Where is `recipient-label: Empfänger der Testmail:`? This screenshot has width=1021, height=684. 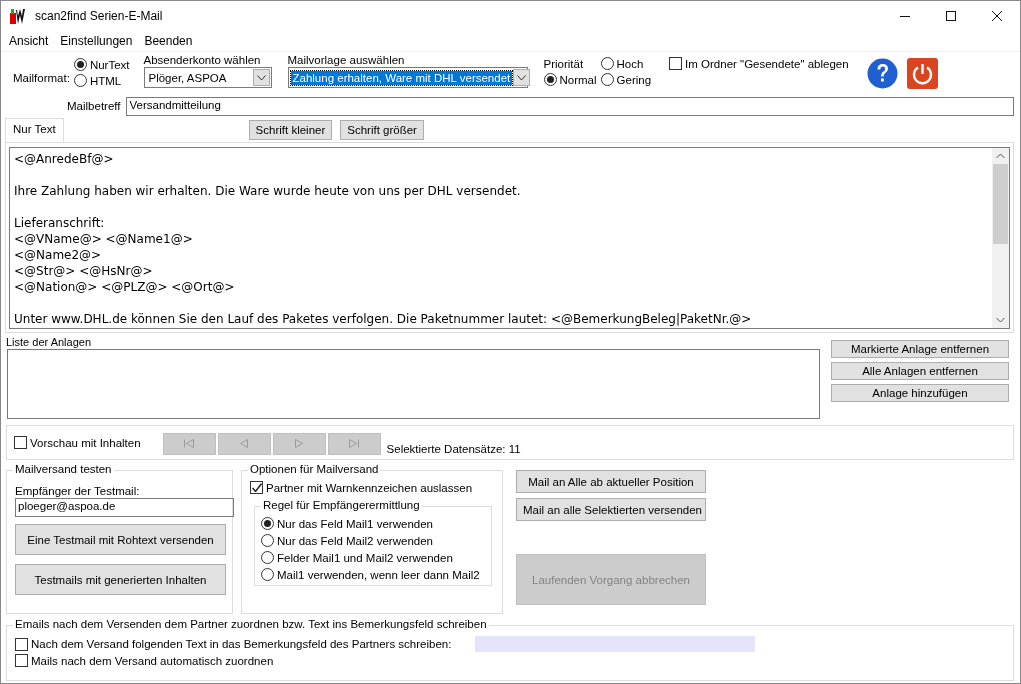 recipient-label: Empfänger der Testmail: is located at coordinates (78, 491).